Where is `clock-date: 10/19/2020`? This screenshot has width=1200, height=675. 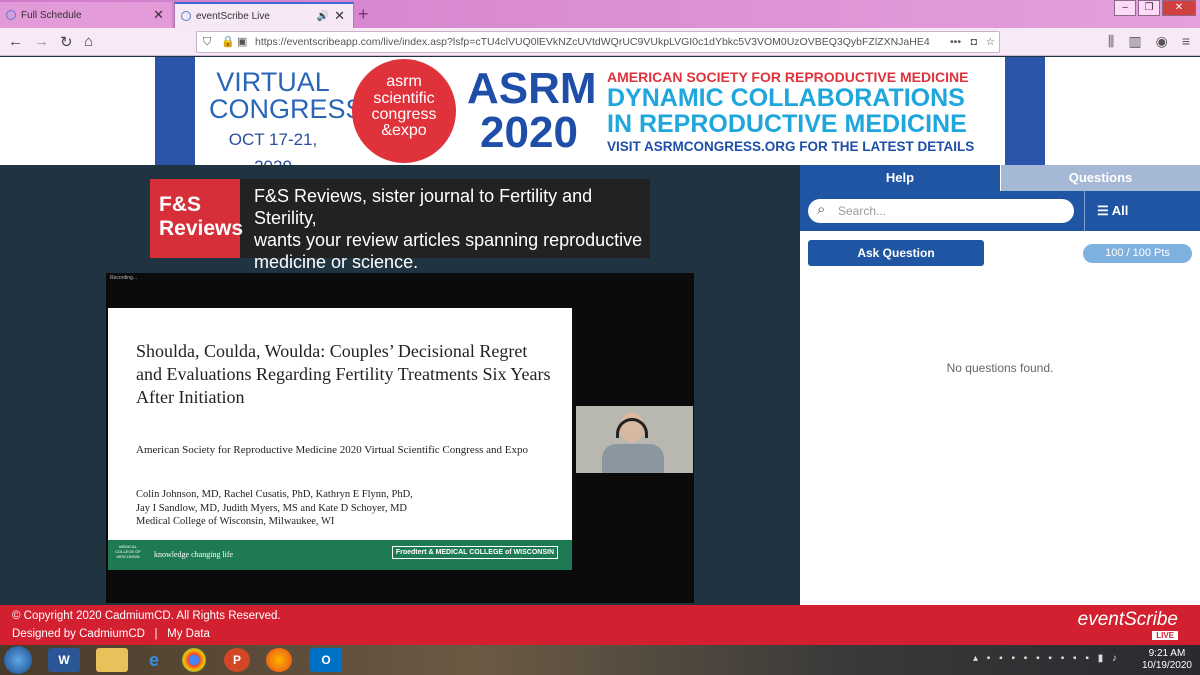 clock-date: 10/19/2020 is located at coordinates (1166, 665).